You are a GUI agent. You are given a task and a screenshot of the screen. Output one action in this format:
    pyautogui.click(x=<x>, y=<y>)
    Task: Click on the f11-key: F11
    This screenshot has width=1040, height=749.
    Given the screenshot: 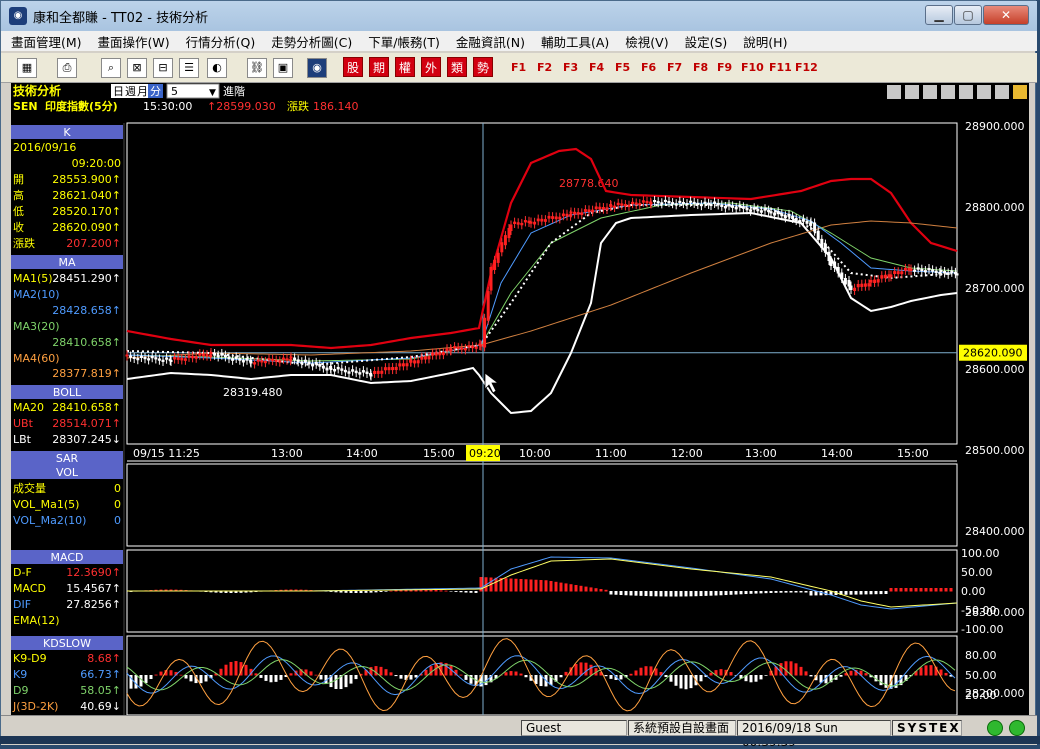 What is the action you would take?
    pyautogui.click(x=780, y=67)
    